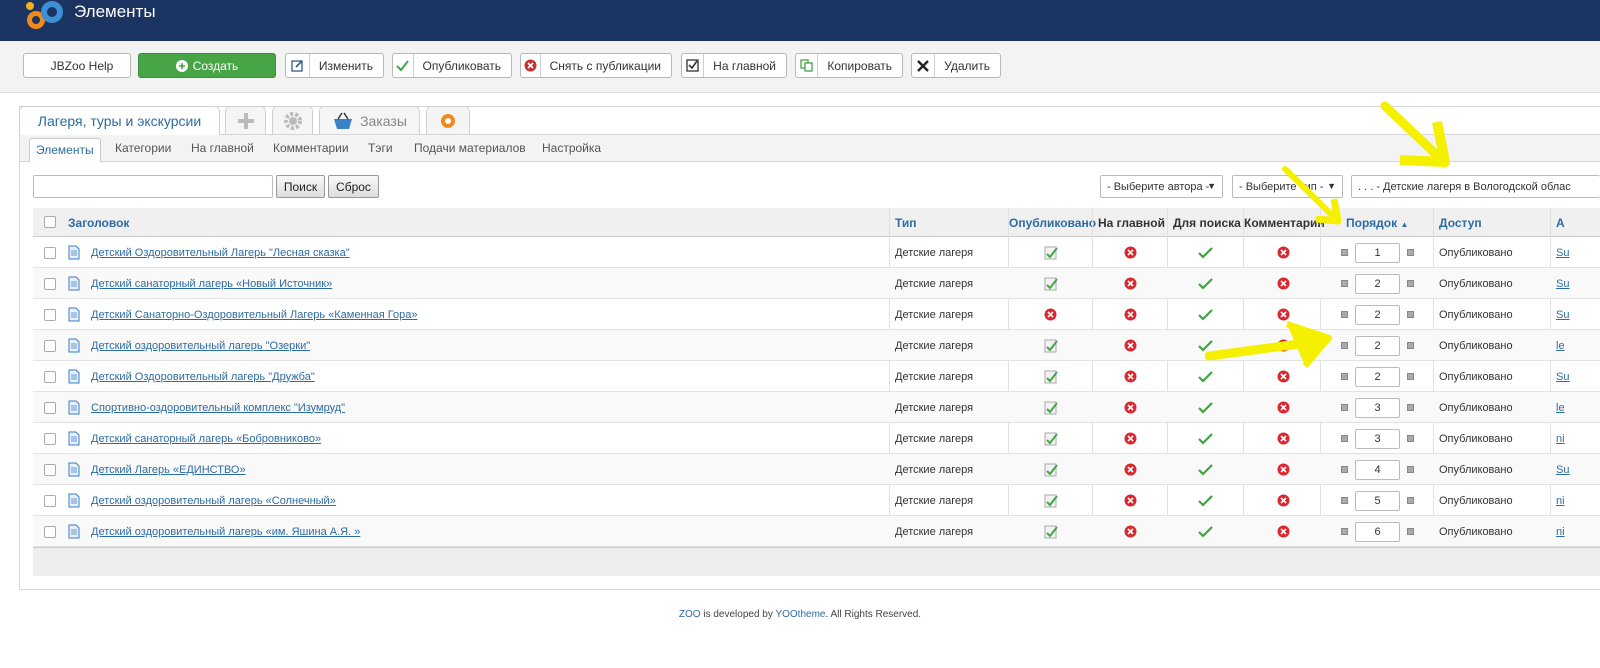 Image resolution: width=1600 pixels, height=668 pixels. Describe the element at coordinates (1560, 346) in the screenshot. I see `author-link: le` at that location.